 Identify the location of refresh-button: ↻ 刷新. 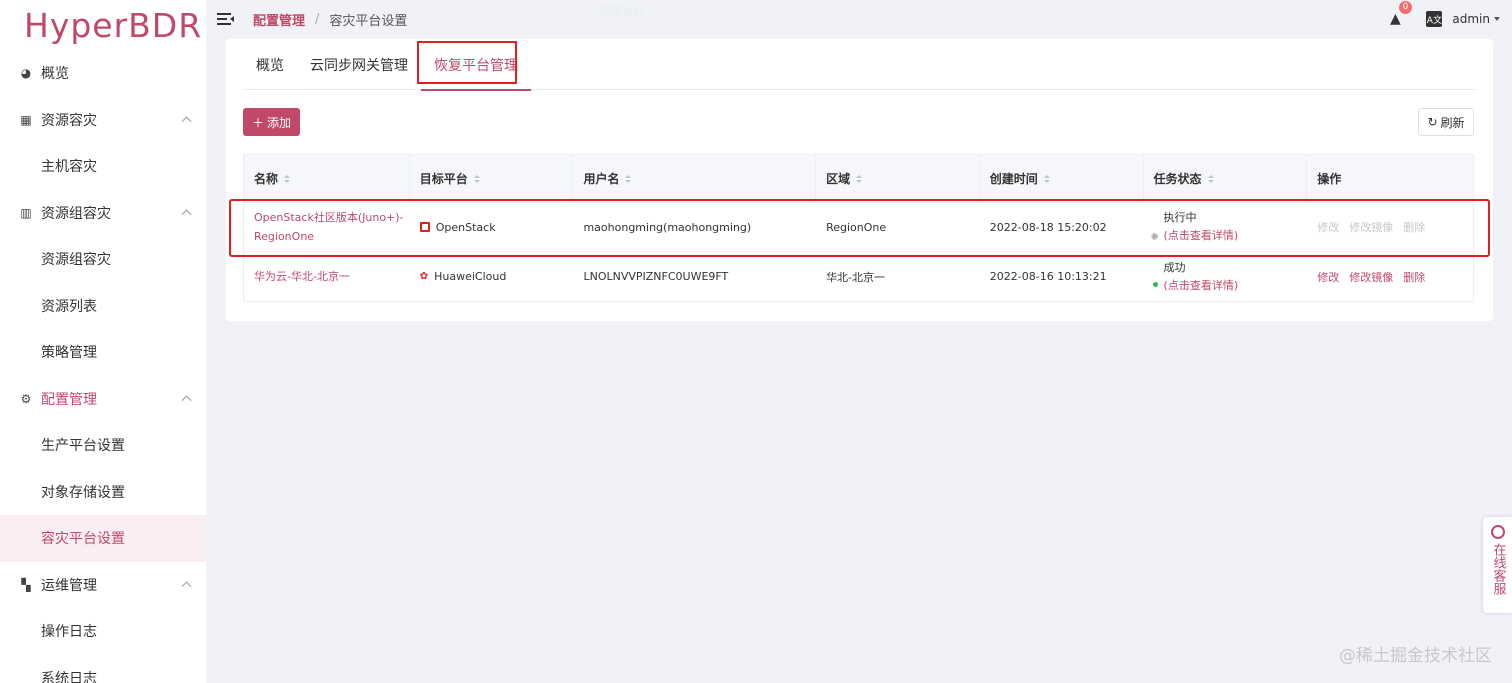
(1446, 122).